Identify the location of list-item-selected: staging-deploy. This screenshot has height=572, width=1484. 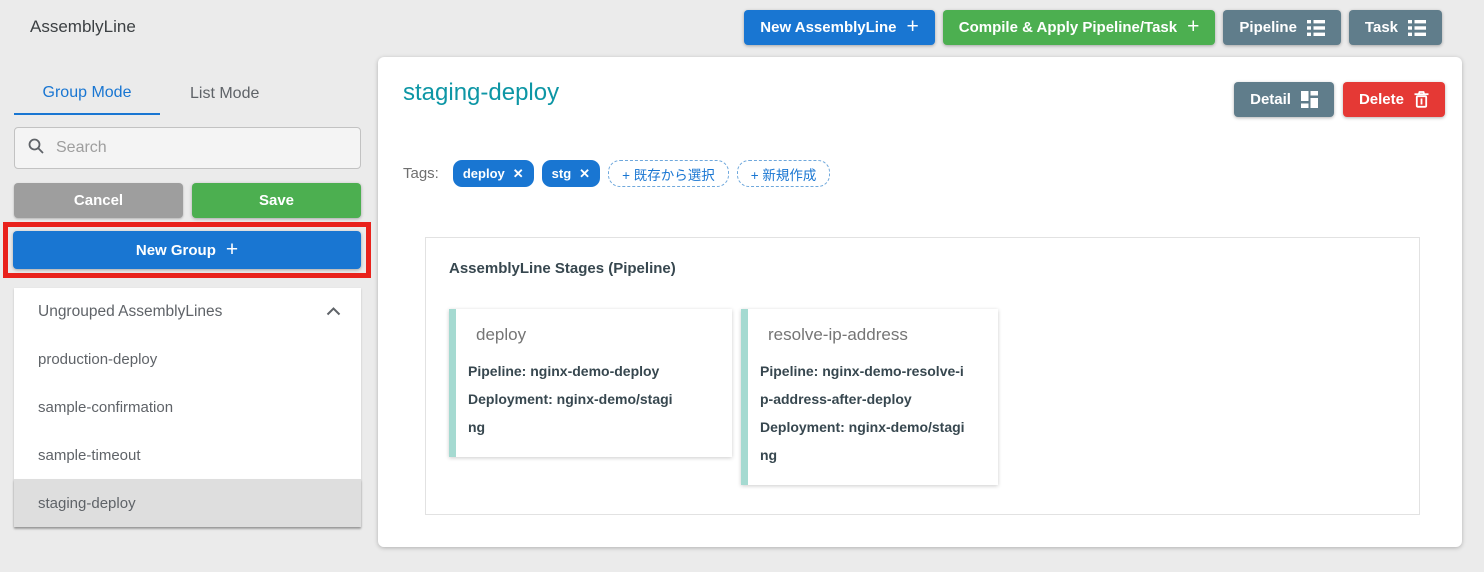
(187, 503).